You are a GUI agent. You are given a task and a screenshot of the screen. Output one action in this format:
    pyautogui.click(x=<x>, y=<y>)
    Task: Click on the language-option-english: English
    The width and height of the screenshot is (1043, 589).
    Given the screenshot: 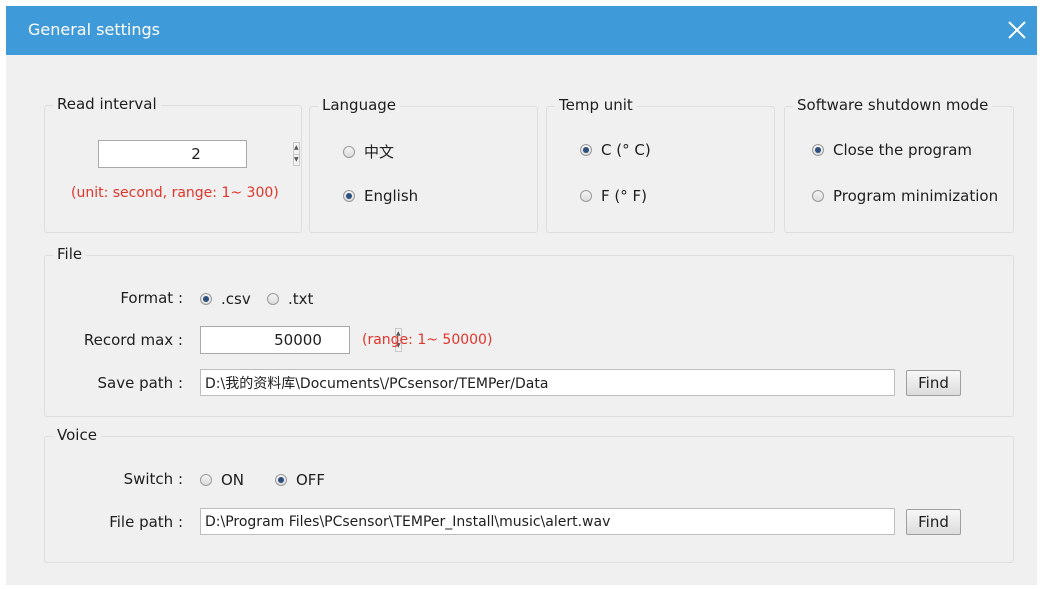 What is the action you would take?
    pyautogui.click(x=380, y=196)
    